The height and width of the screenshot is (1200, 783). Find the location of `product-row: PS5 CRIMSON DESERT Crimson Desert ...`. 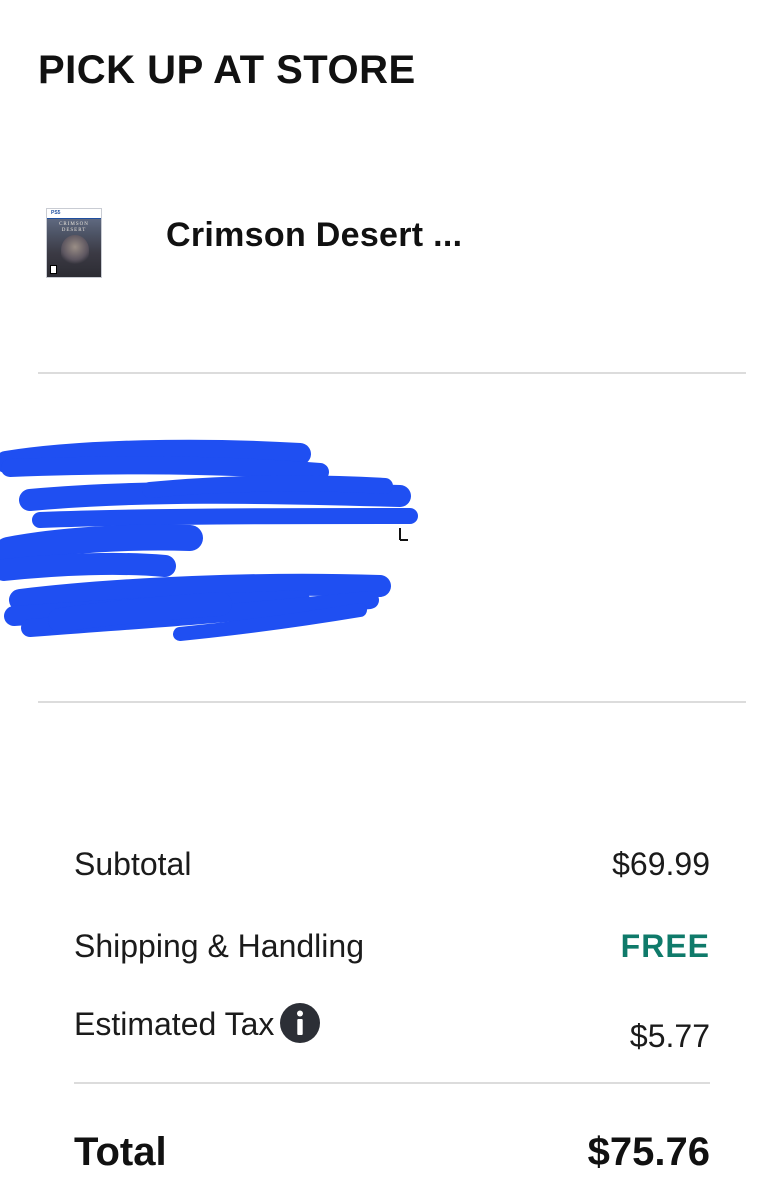

product-row: PS5 CRIMSON DESERT Crimson Desert ... is located at coordinates (396, 244).